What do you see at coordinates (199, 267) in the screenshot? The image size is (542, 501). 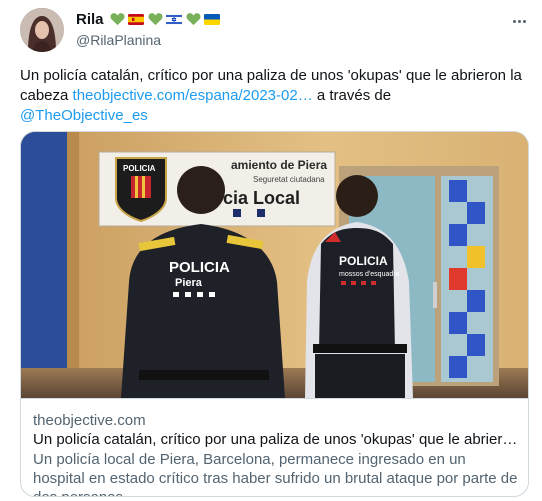 I see `officer1-text1: POLICIA` at bounding box center [199, 267].